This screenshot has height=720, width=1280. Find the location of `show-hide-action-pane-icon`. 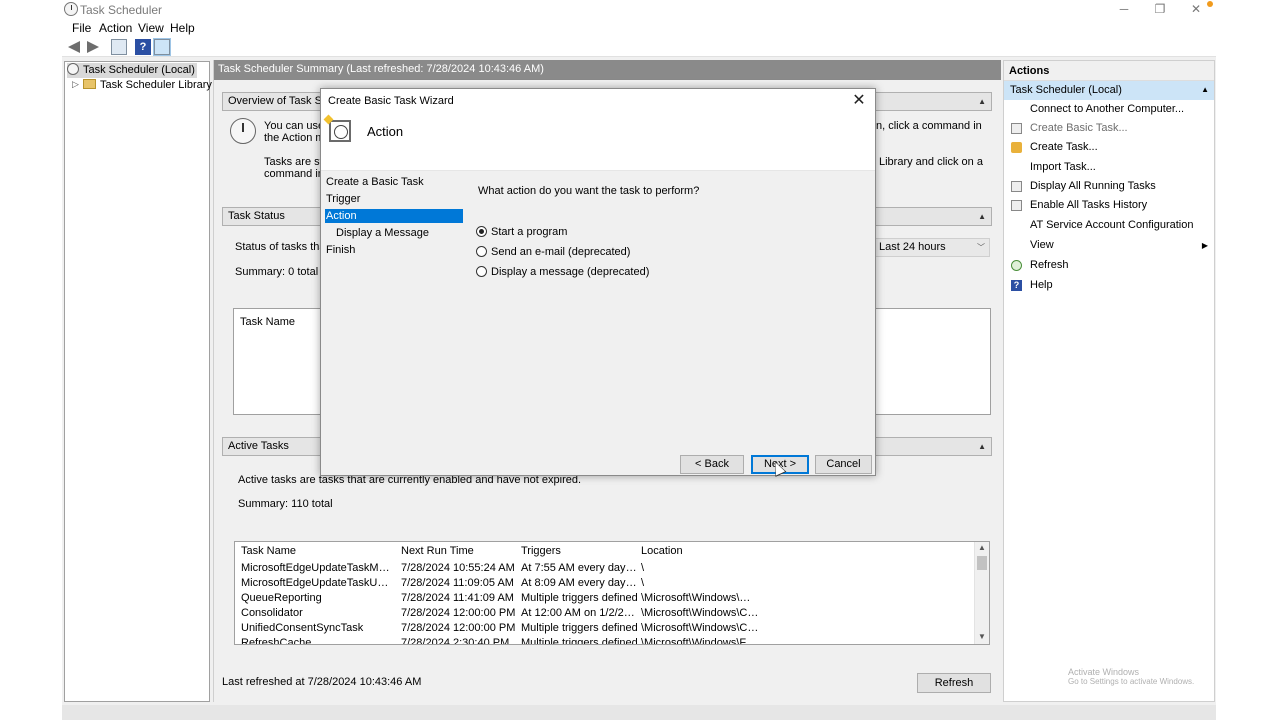

show-hide-action-pane-icon is located at coordinates (162, 47).